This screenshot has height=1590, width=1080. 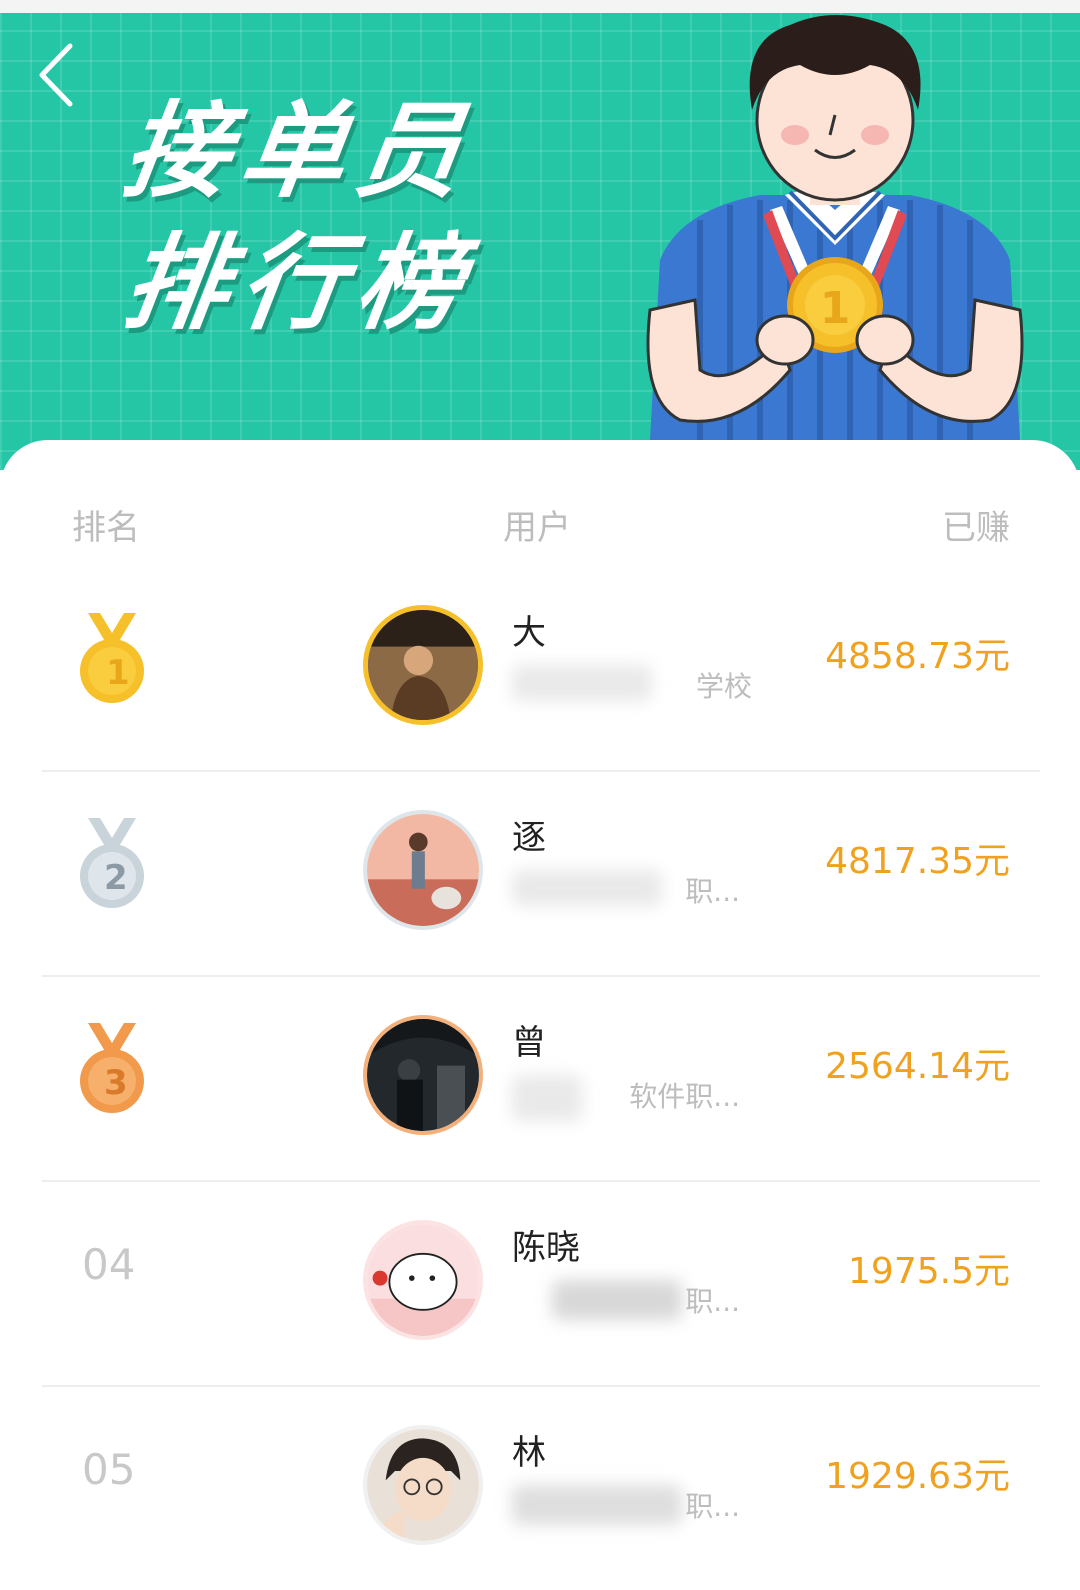 What do you see at coordinates (529, 633) in the screenshot?
I see `user-name: 大` at bounding box center [529, 633].